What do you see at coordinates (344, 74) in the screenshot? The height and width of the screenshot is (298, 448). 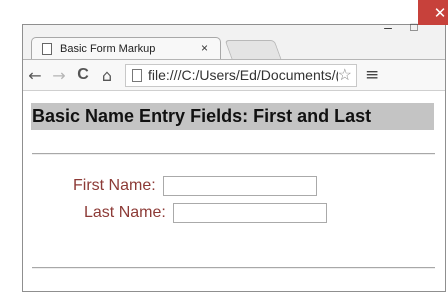 I see `bookmark-star-icon: ☆` at bounding box center [344, 74].